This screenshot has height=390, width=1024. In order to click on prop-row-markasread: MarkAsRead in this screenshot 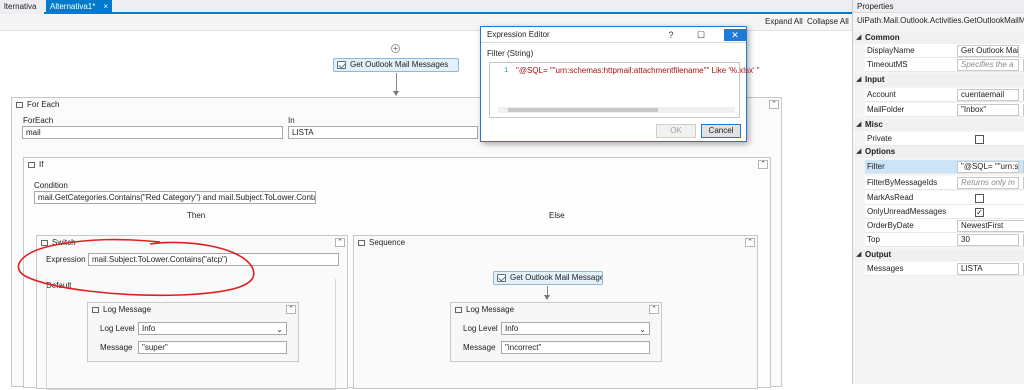, I will do `click(944, 198)`.